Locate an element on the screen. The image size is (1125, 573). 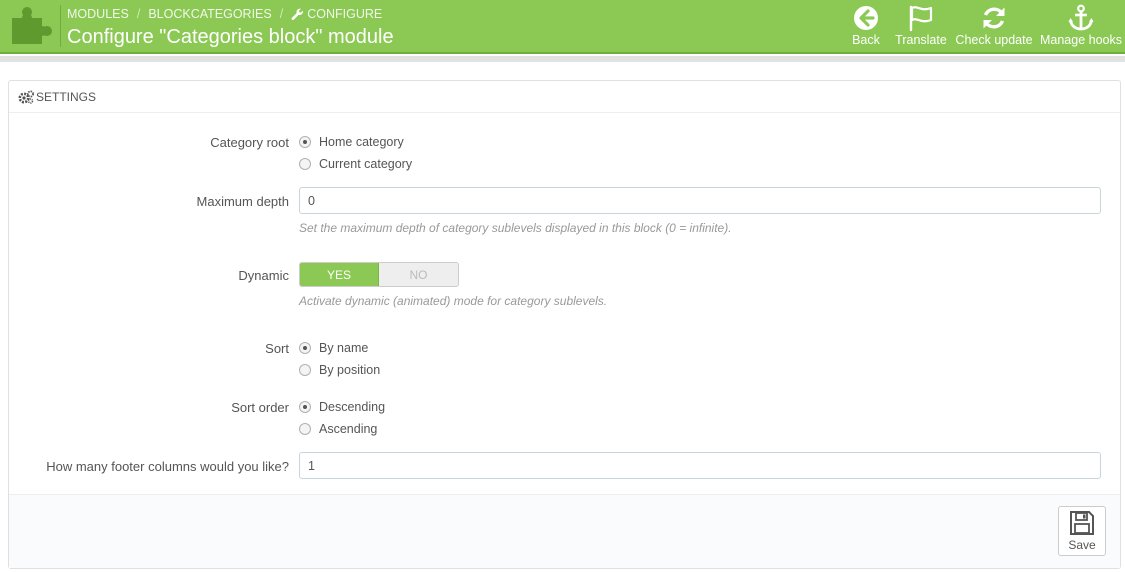
dynamic-no-option: NO is located at coordinates (418, 274).